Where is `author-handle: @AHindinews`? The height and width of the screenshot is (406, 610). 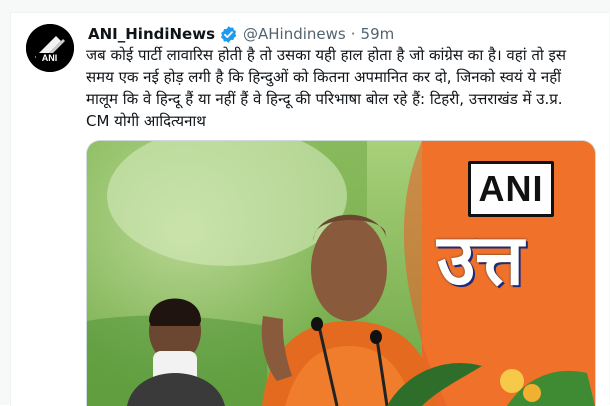
author-handle: @AHindinews is located at coordinates (294, 34).